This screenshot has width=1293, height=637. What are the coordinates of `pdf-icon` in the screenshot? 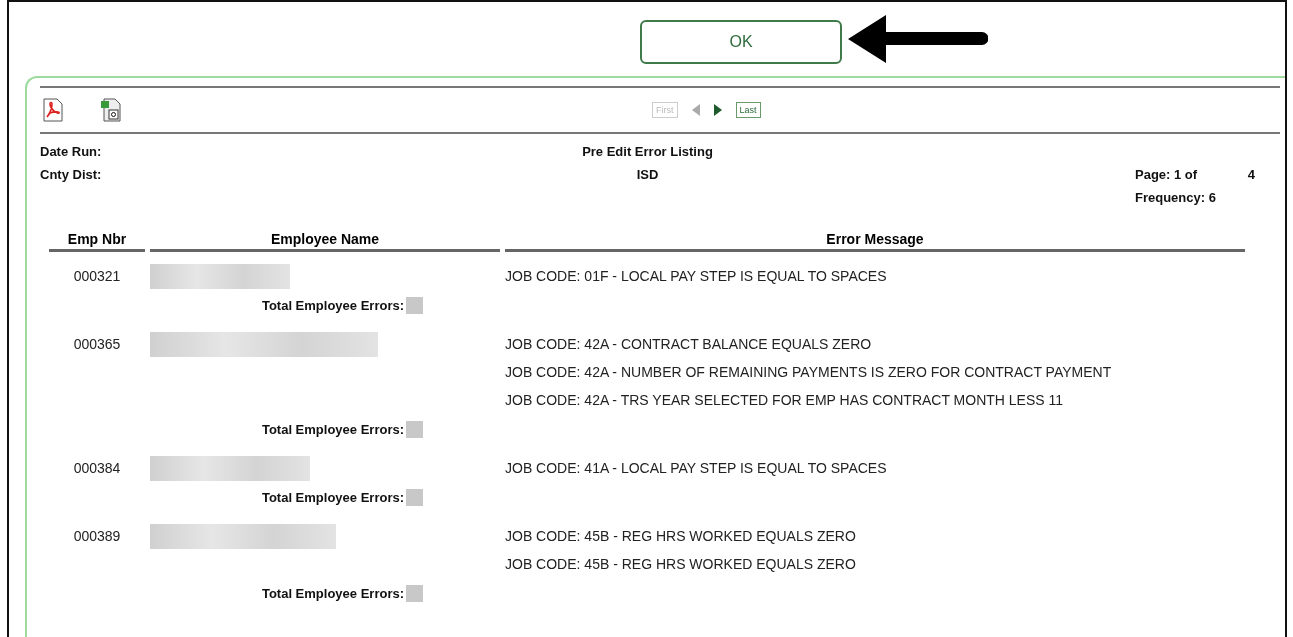 It's located at (53, 110).